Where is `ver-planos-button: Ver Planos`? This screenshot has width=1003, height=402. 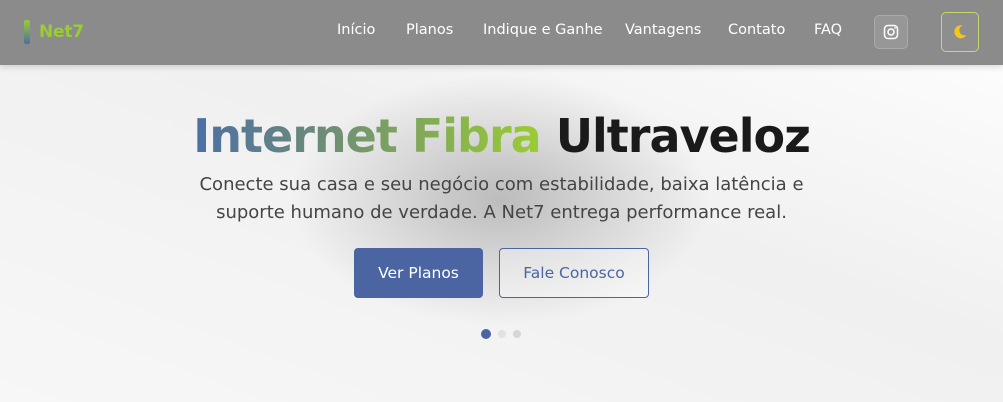 ver-planos-button: Ver Planos is located at coordinates (418, 273).